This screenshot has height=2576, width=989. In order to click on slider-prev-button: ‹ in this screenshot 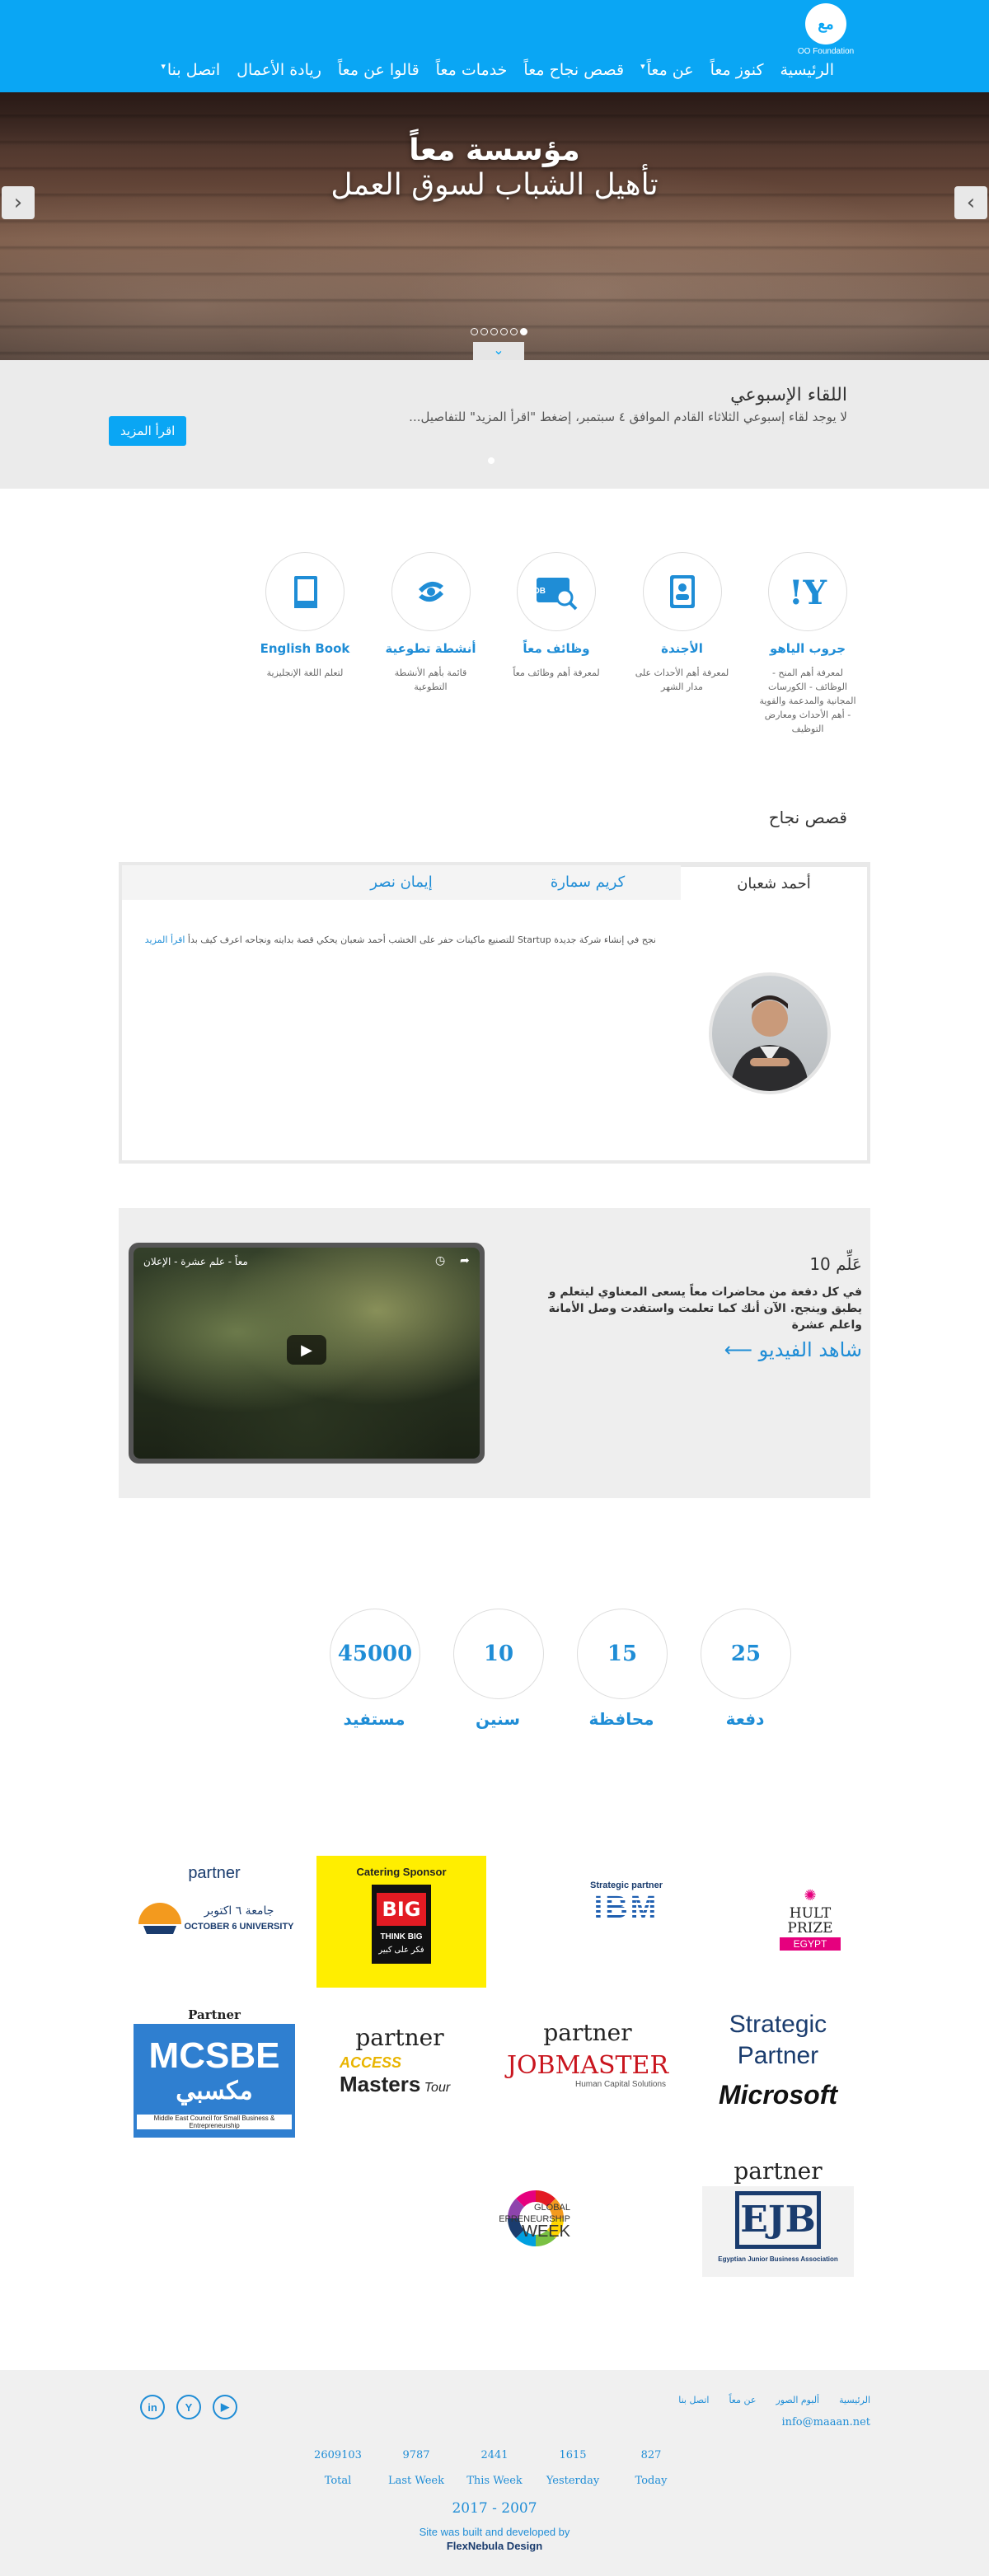, I will do `click(18, 202)`.